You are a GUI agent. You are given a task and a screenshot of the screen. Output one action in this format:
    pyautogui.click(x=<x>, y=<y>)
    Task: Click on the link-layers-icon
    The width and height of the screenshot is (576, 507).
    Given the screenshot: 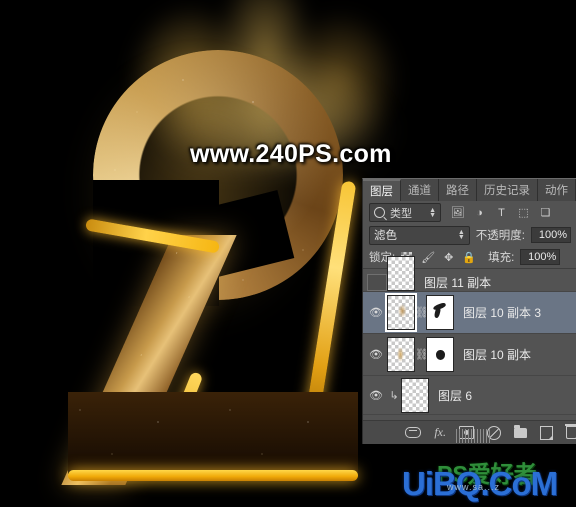 What is the action you would take?
    pyautogui.click(x=413, y=433)
    